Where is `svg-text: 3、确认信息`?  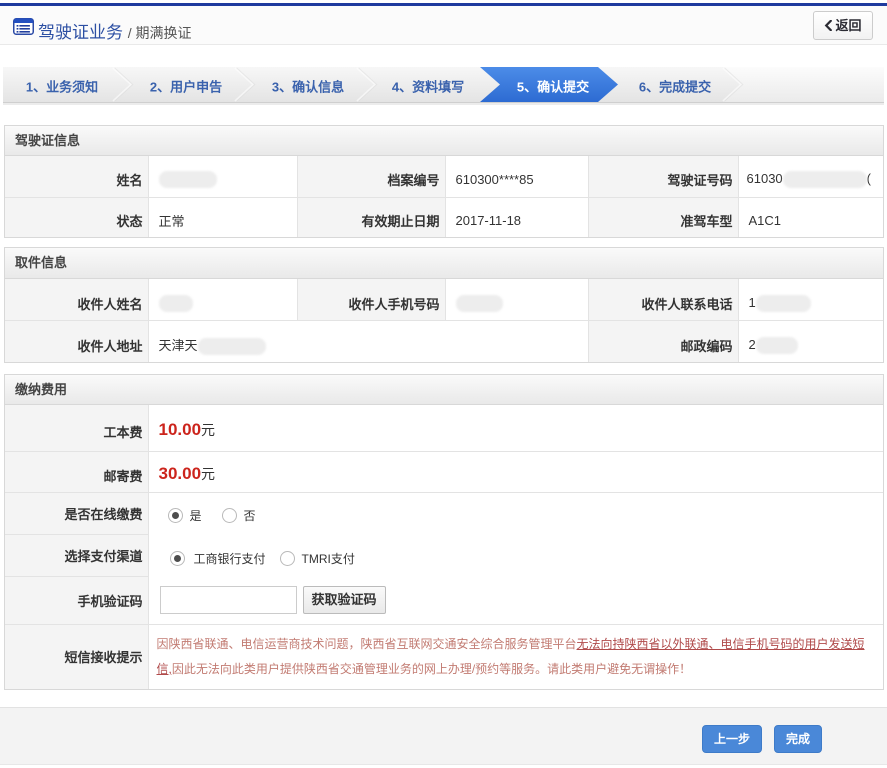
svg-text: 3、确认信息 is located at coordinates (308, 87).